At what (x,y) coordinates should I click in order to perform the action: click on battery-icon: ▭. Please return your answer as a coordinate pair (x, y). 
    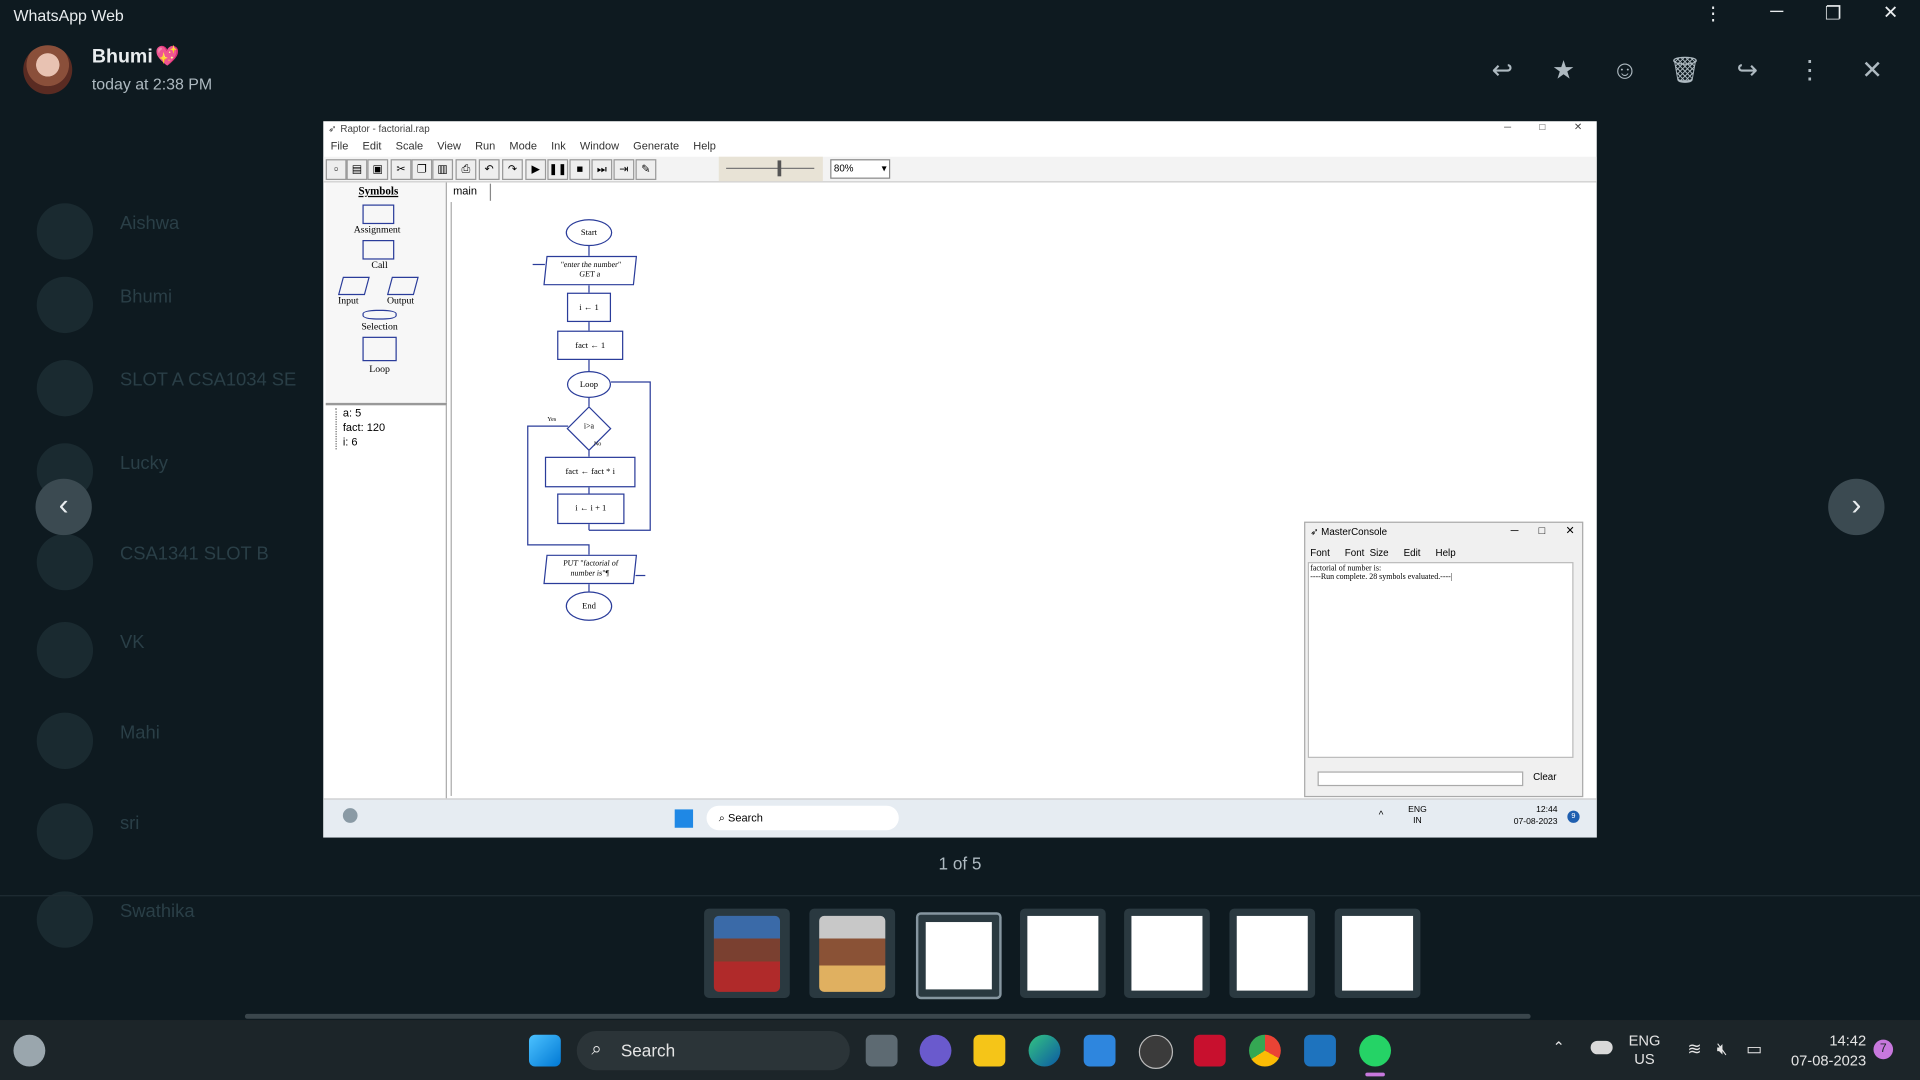
    Looking at the image, I should click on (1754, 1048).